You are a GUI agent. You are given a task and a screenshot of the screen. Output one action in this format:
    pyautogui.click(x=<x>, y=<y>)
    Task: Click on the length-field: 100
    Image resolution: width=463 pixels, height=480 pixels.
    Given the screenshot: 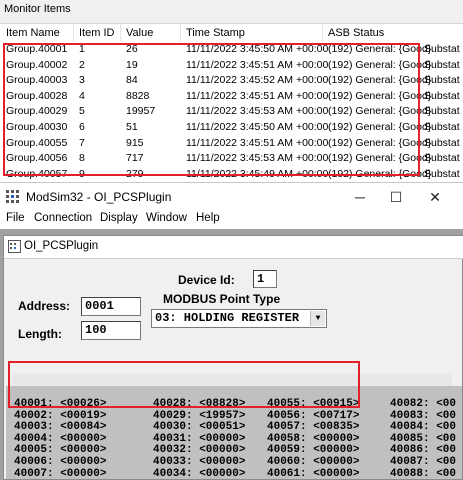 What is the action you would take?
    pyautogui.click(x=111, y=330)
    